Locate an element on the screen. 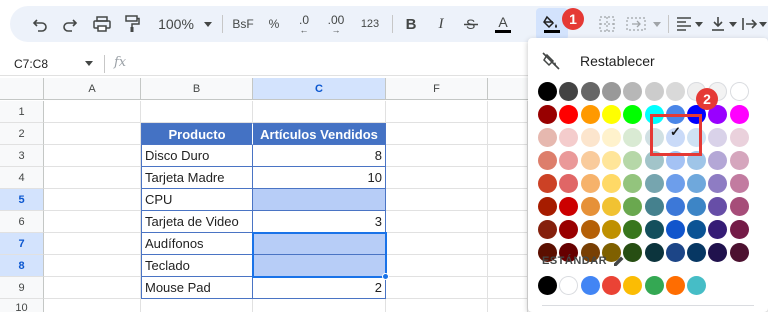 This screenshot has width=768, height=312. row-header-7: 7 is located at coordinates (22, 244).